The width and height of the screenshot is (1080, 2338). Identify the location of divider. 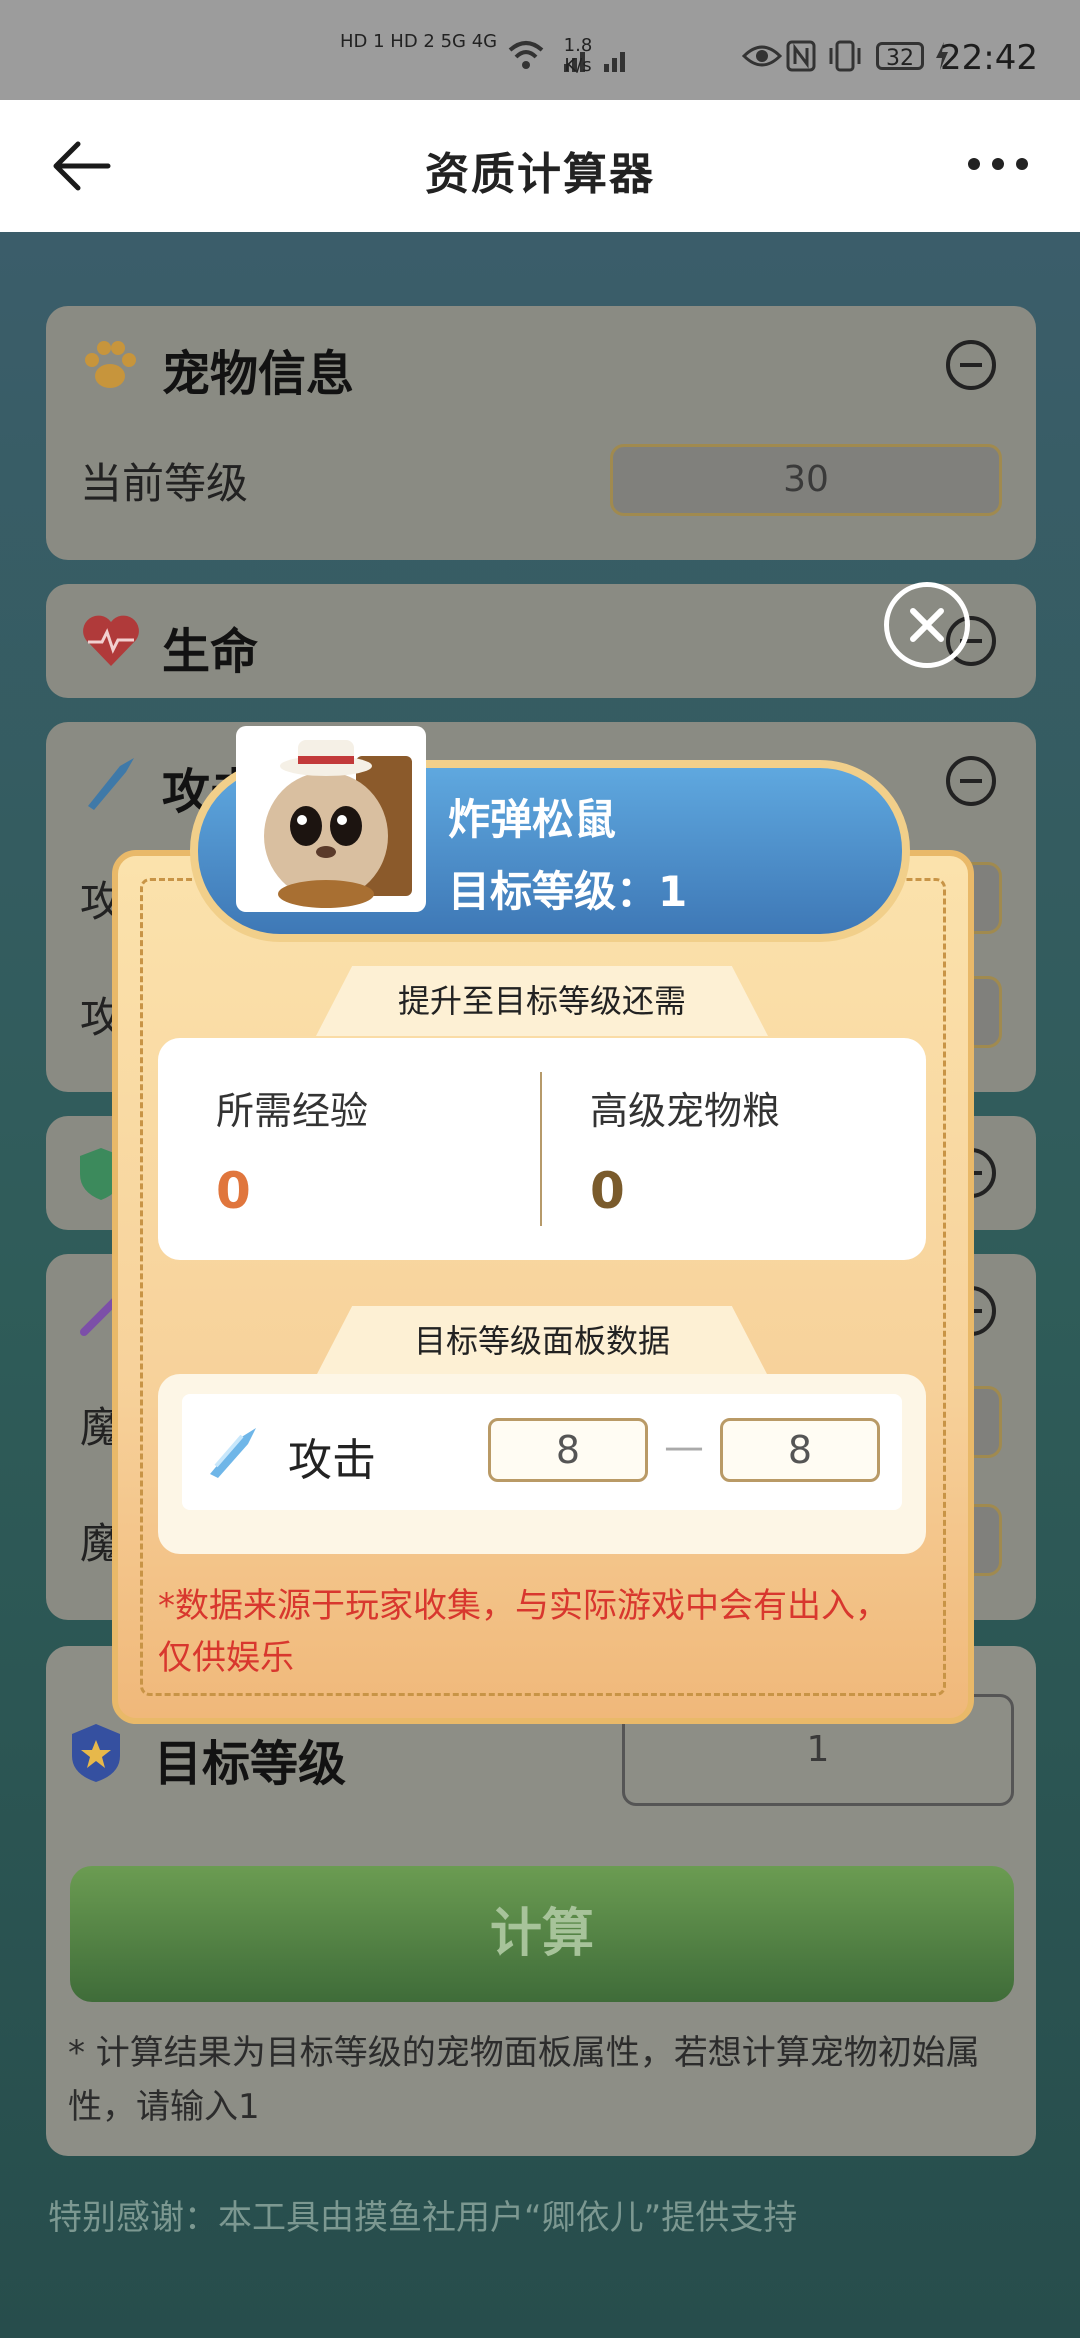
(541, 1149).